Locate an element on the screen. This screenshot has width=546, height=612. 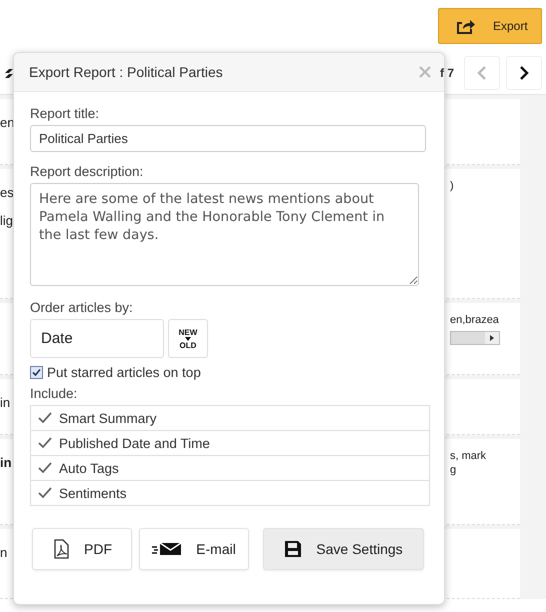
pdf-button: PDF is located at coordinates (82, 549).